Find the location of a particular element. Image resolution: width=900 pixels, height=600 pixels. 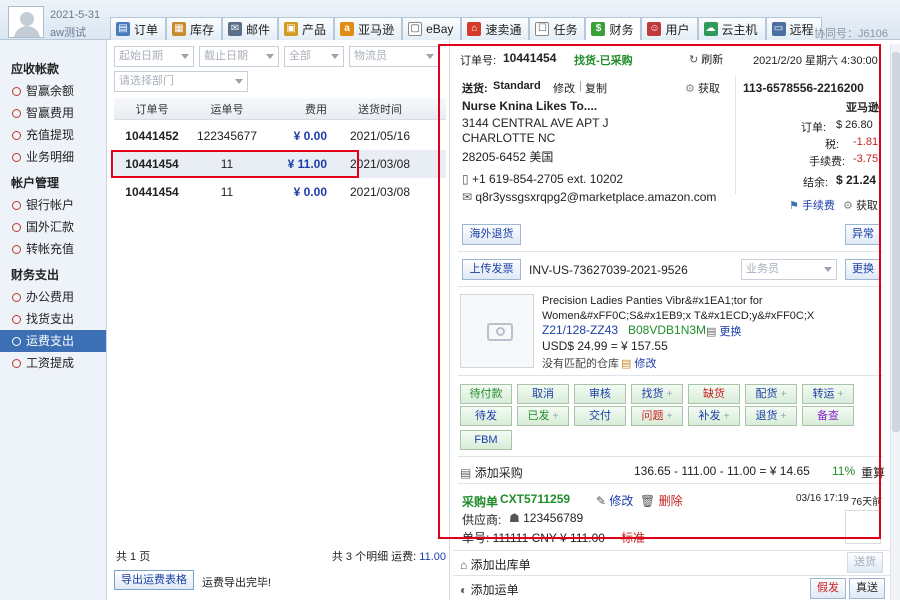

salesman-select: 业务员 is located at coordinates (789, 269).